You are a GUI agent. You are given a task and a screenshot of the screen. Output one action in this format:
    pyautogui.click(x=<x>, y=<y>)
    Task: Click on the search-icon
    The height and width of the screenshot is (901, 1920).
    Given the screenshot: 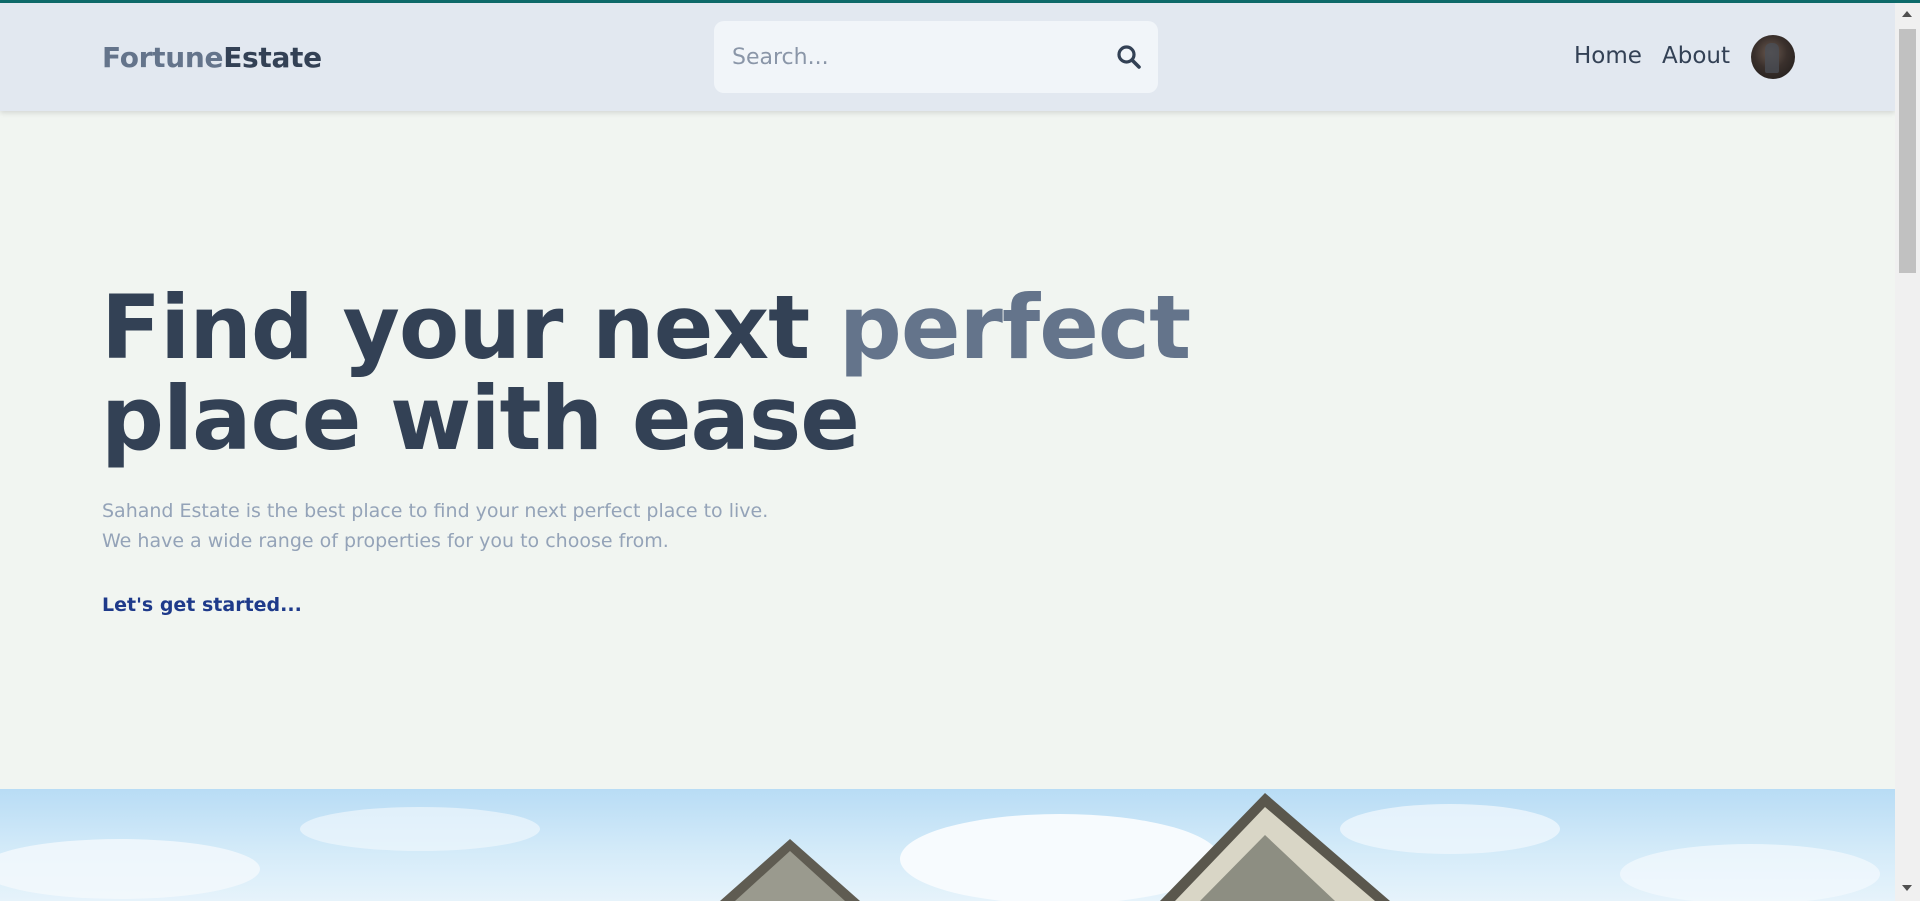 What is the action you would take?
    pyautogui.click(x=1129, y=57)
    